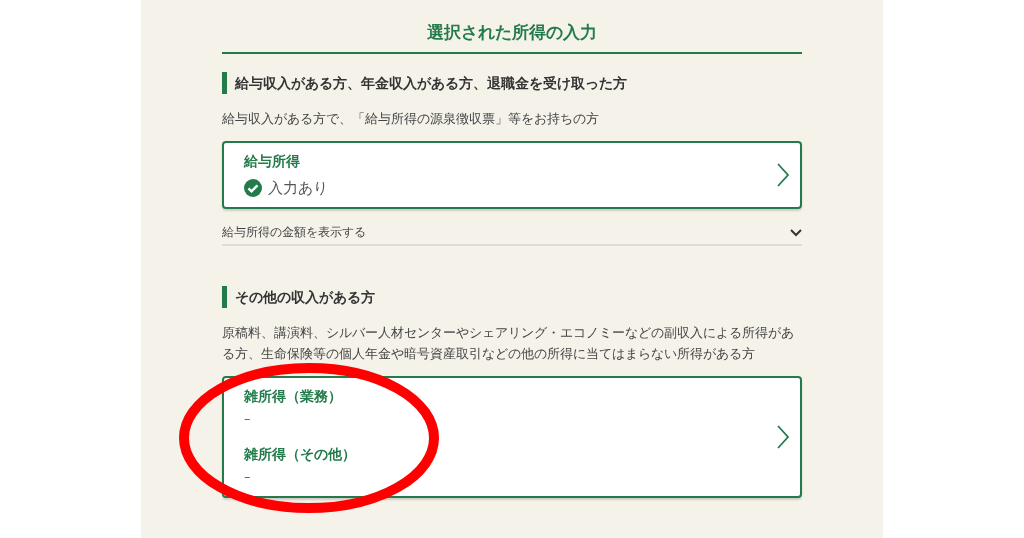 This screenshot has width=1024, height=538. Describe the element at coordinates (512, 437) in the screenshot. I see `income-card: 雑所得（業務） – 雑所得（その他） –` at that location.